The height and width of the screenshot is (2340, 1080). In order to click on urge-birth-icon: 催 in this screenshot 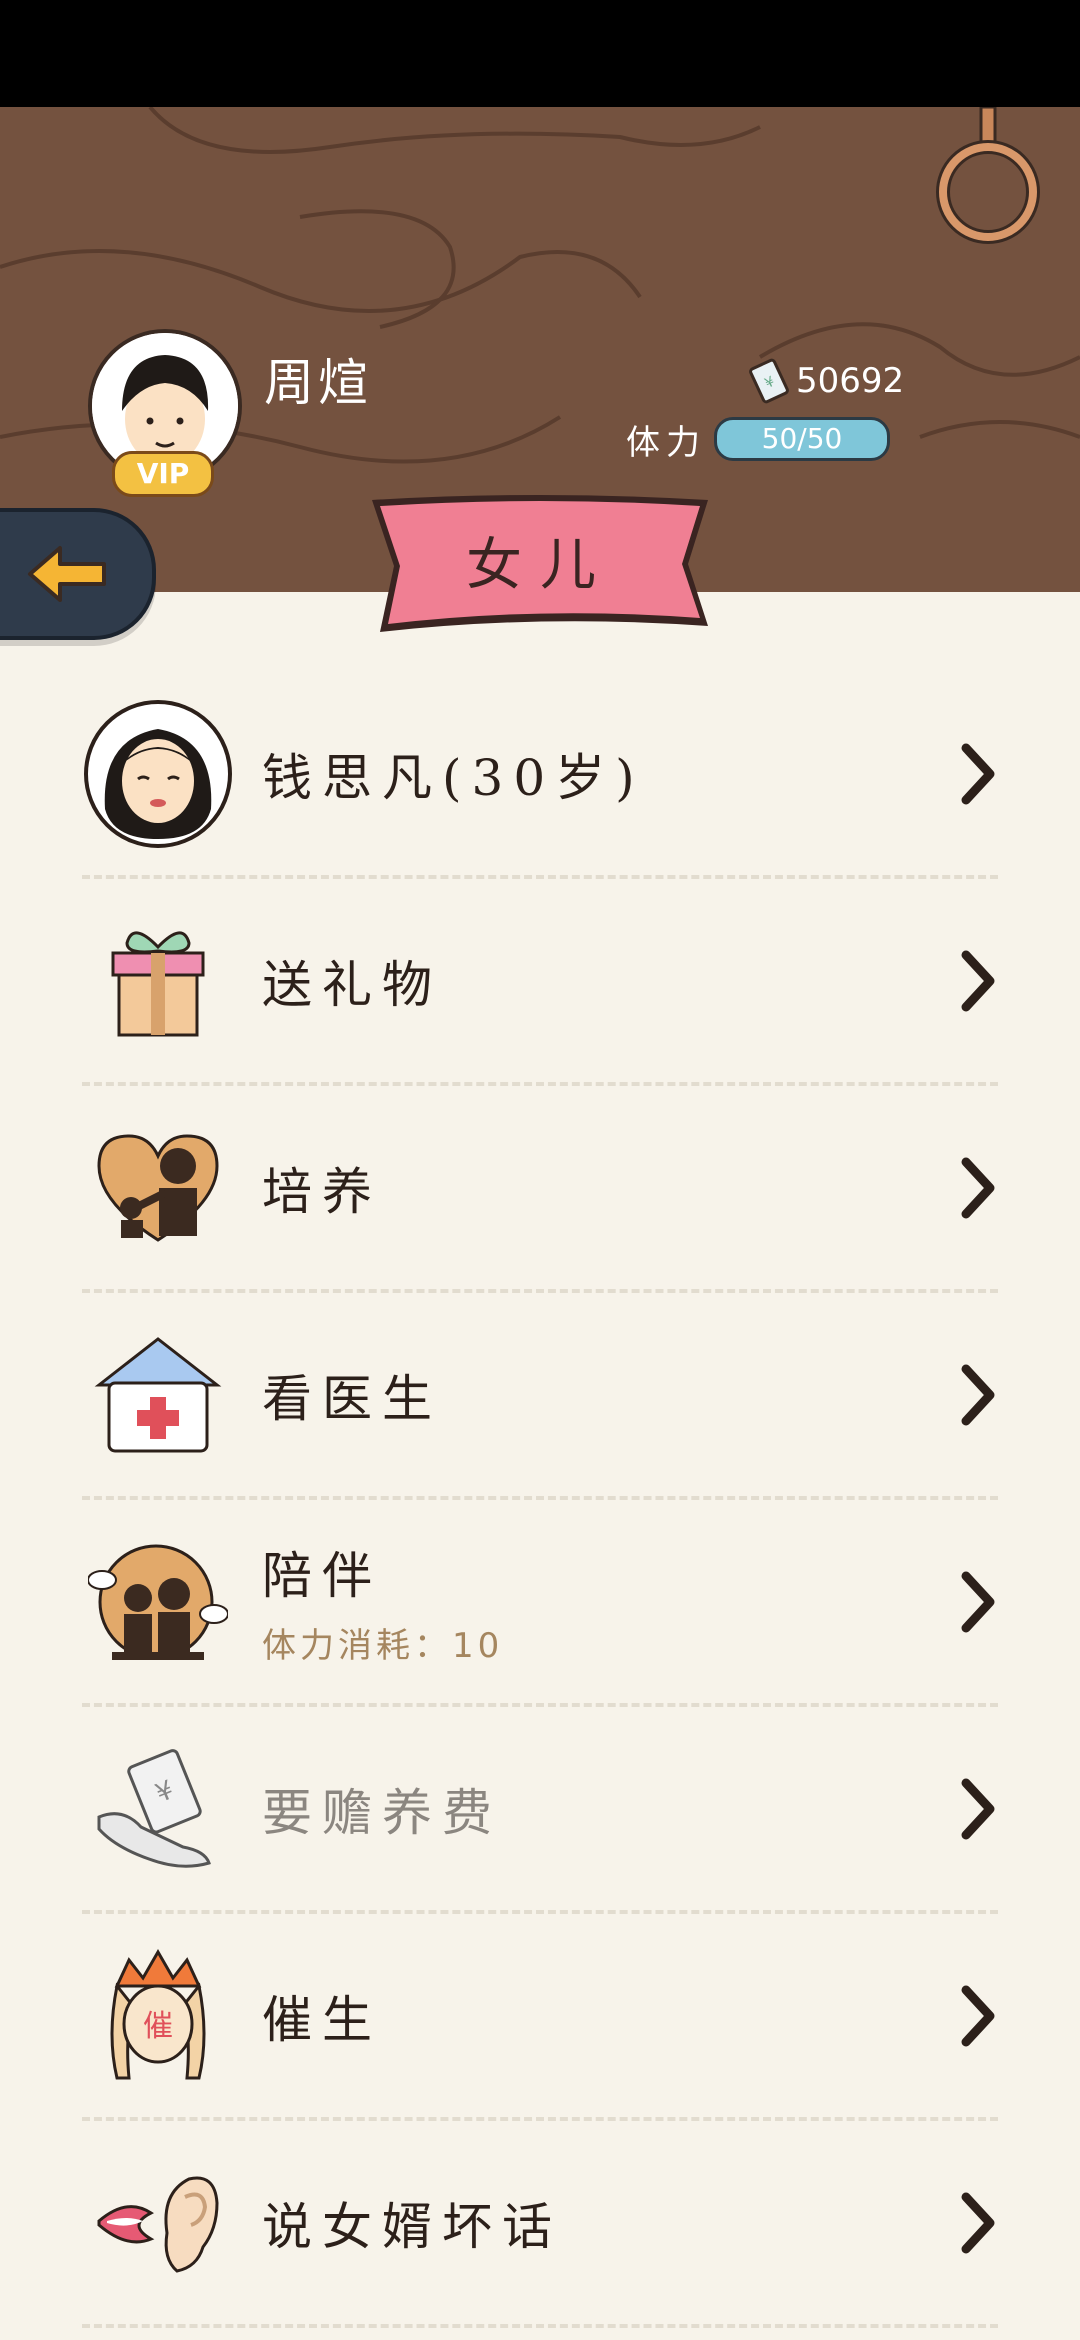, I will do `click(158, 2013)`.